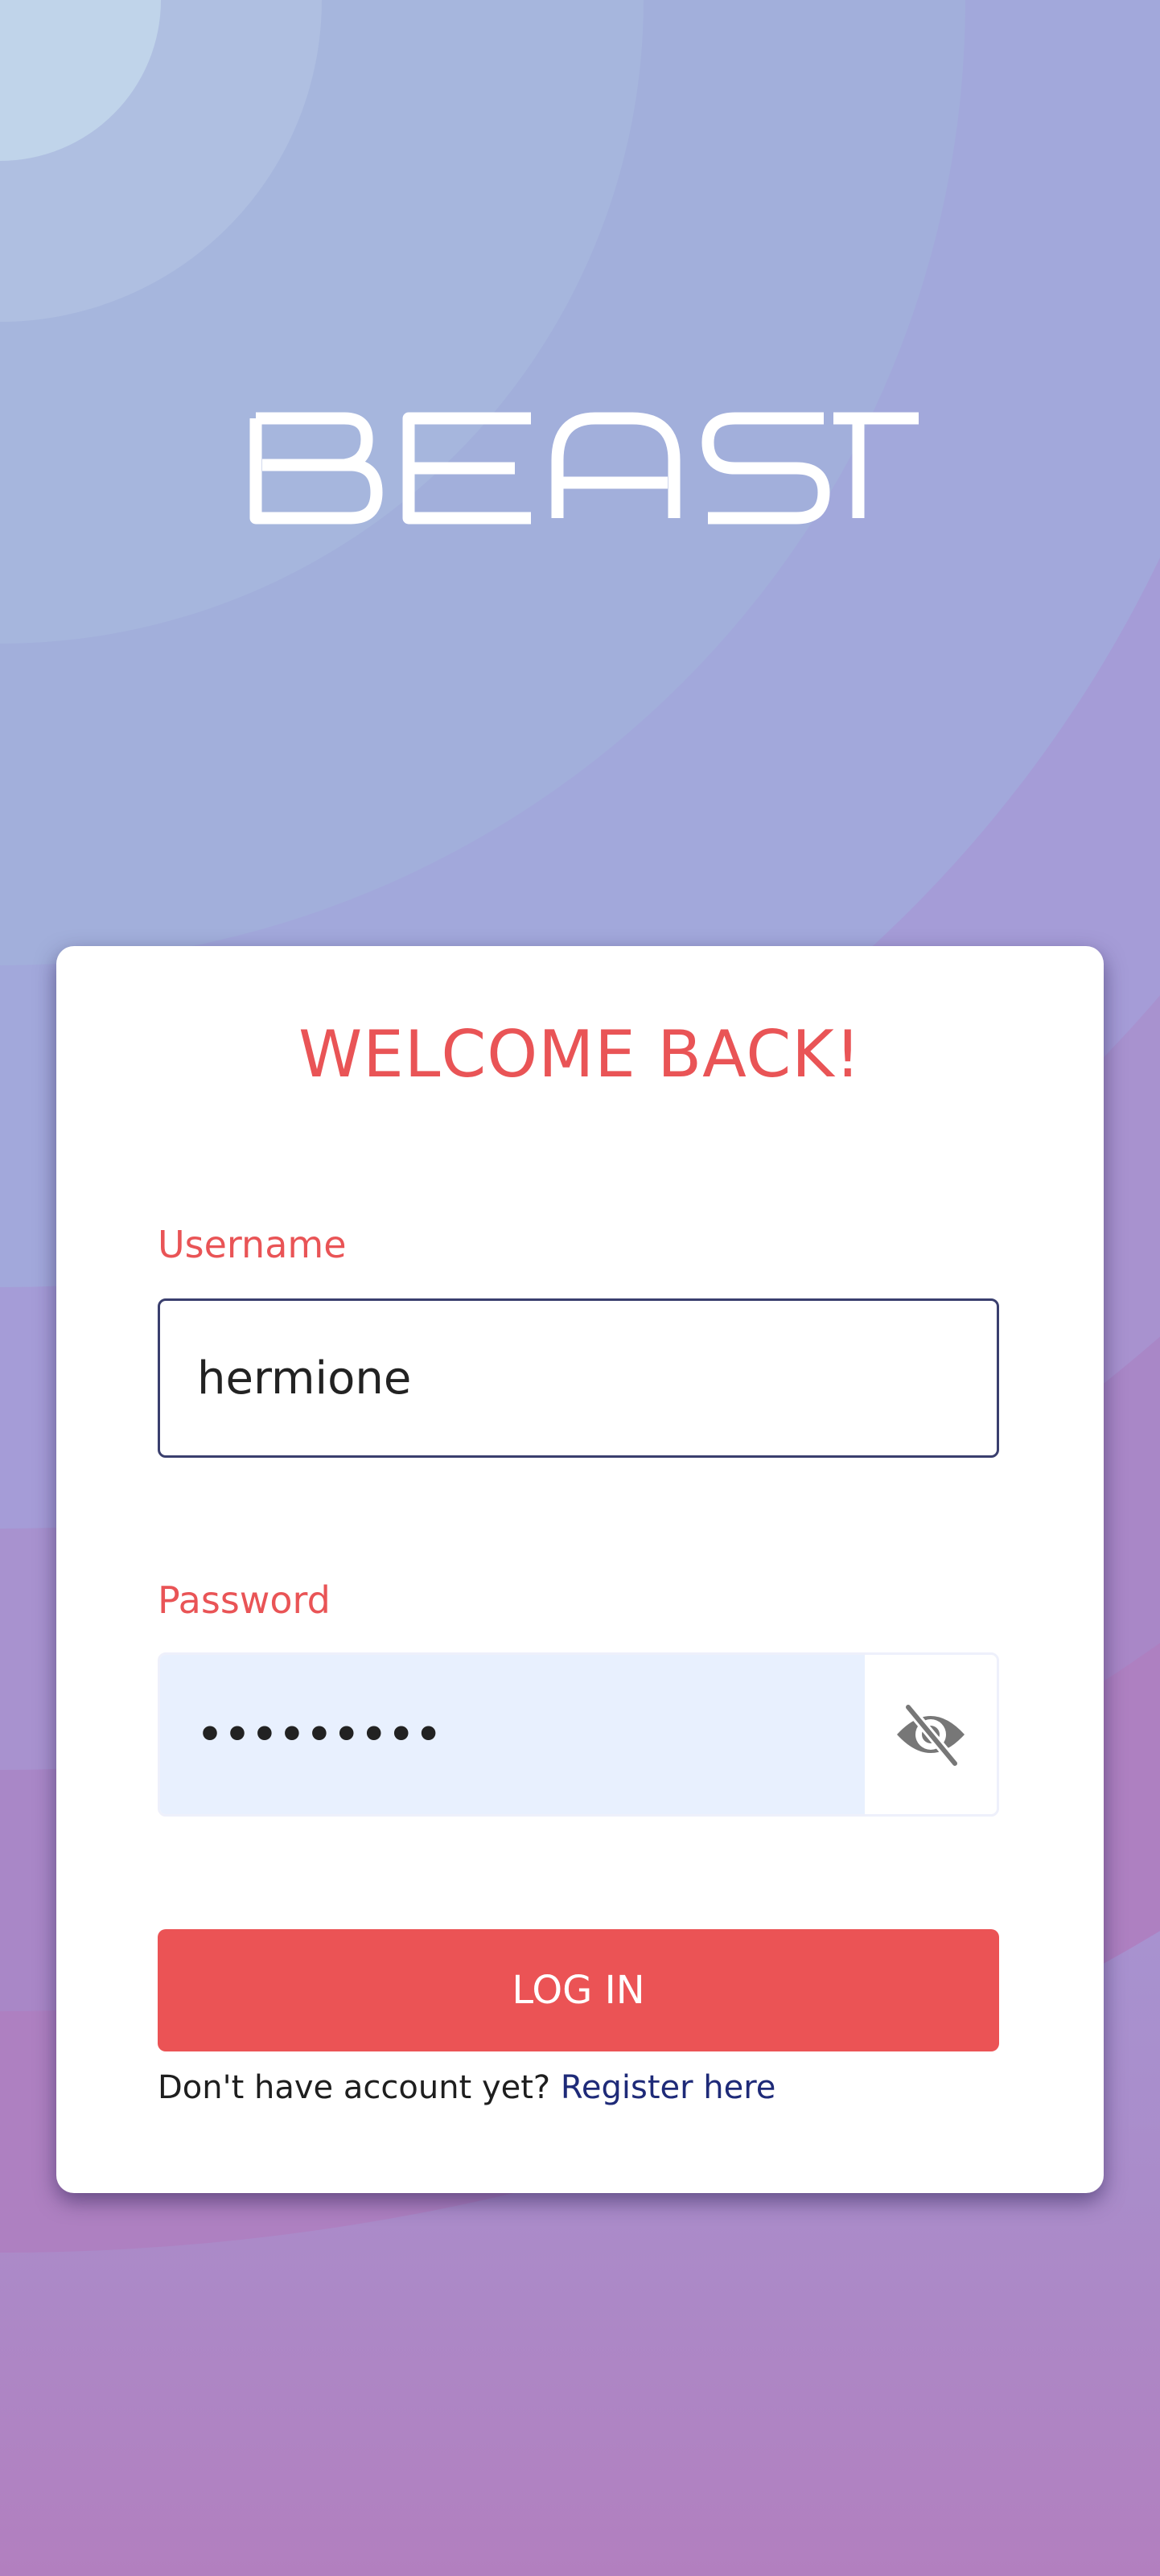 The width and height of the screenshot is (1160, 2576). I want to click on password-label: Password, so click(244, 1600).